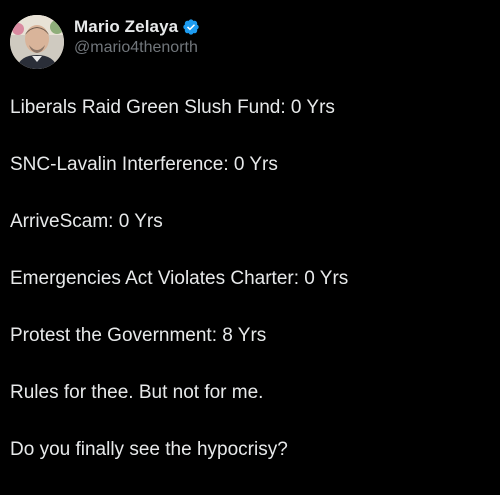 Image resolution: width=500 pixels, height=495 pixels. I want to click on avatar, so click(37, 42).